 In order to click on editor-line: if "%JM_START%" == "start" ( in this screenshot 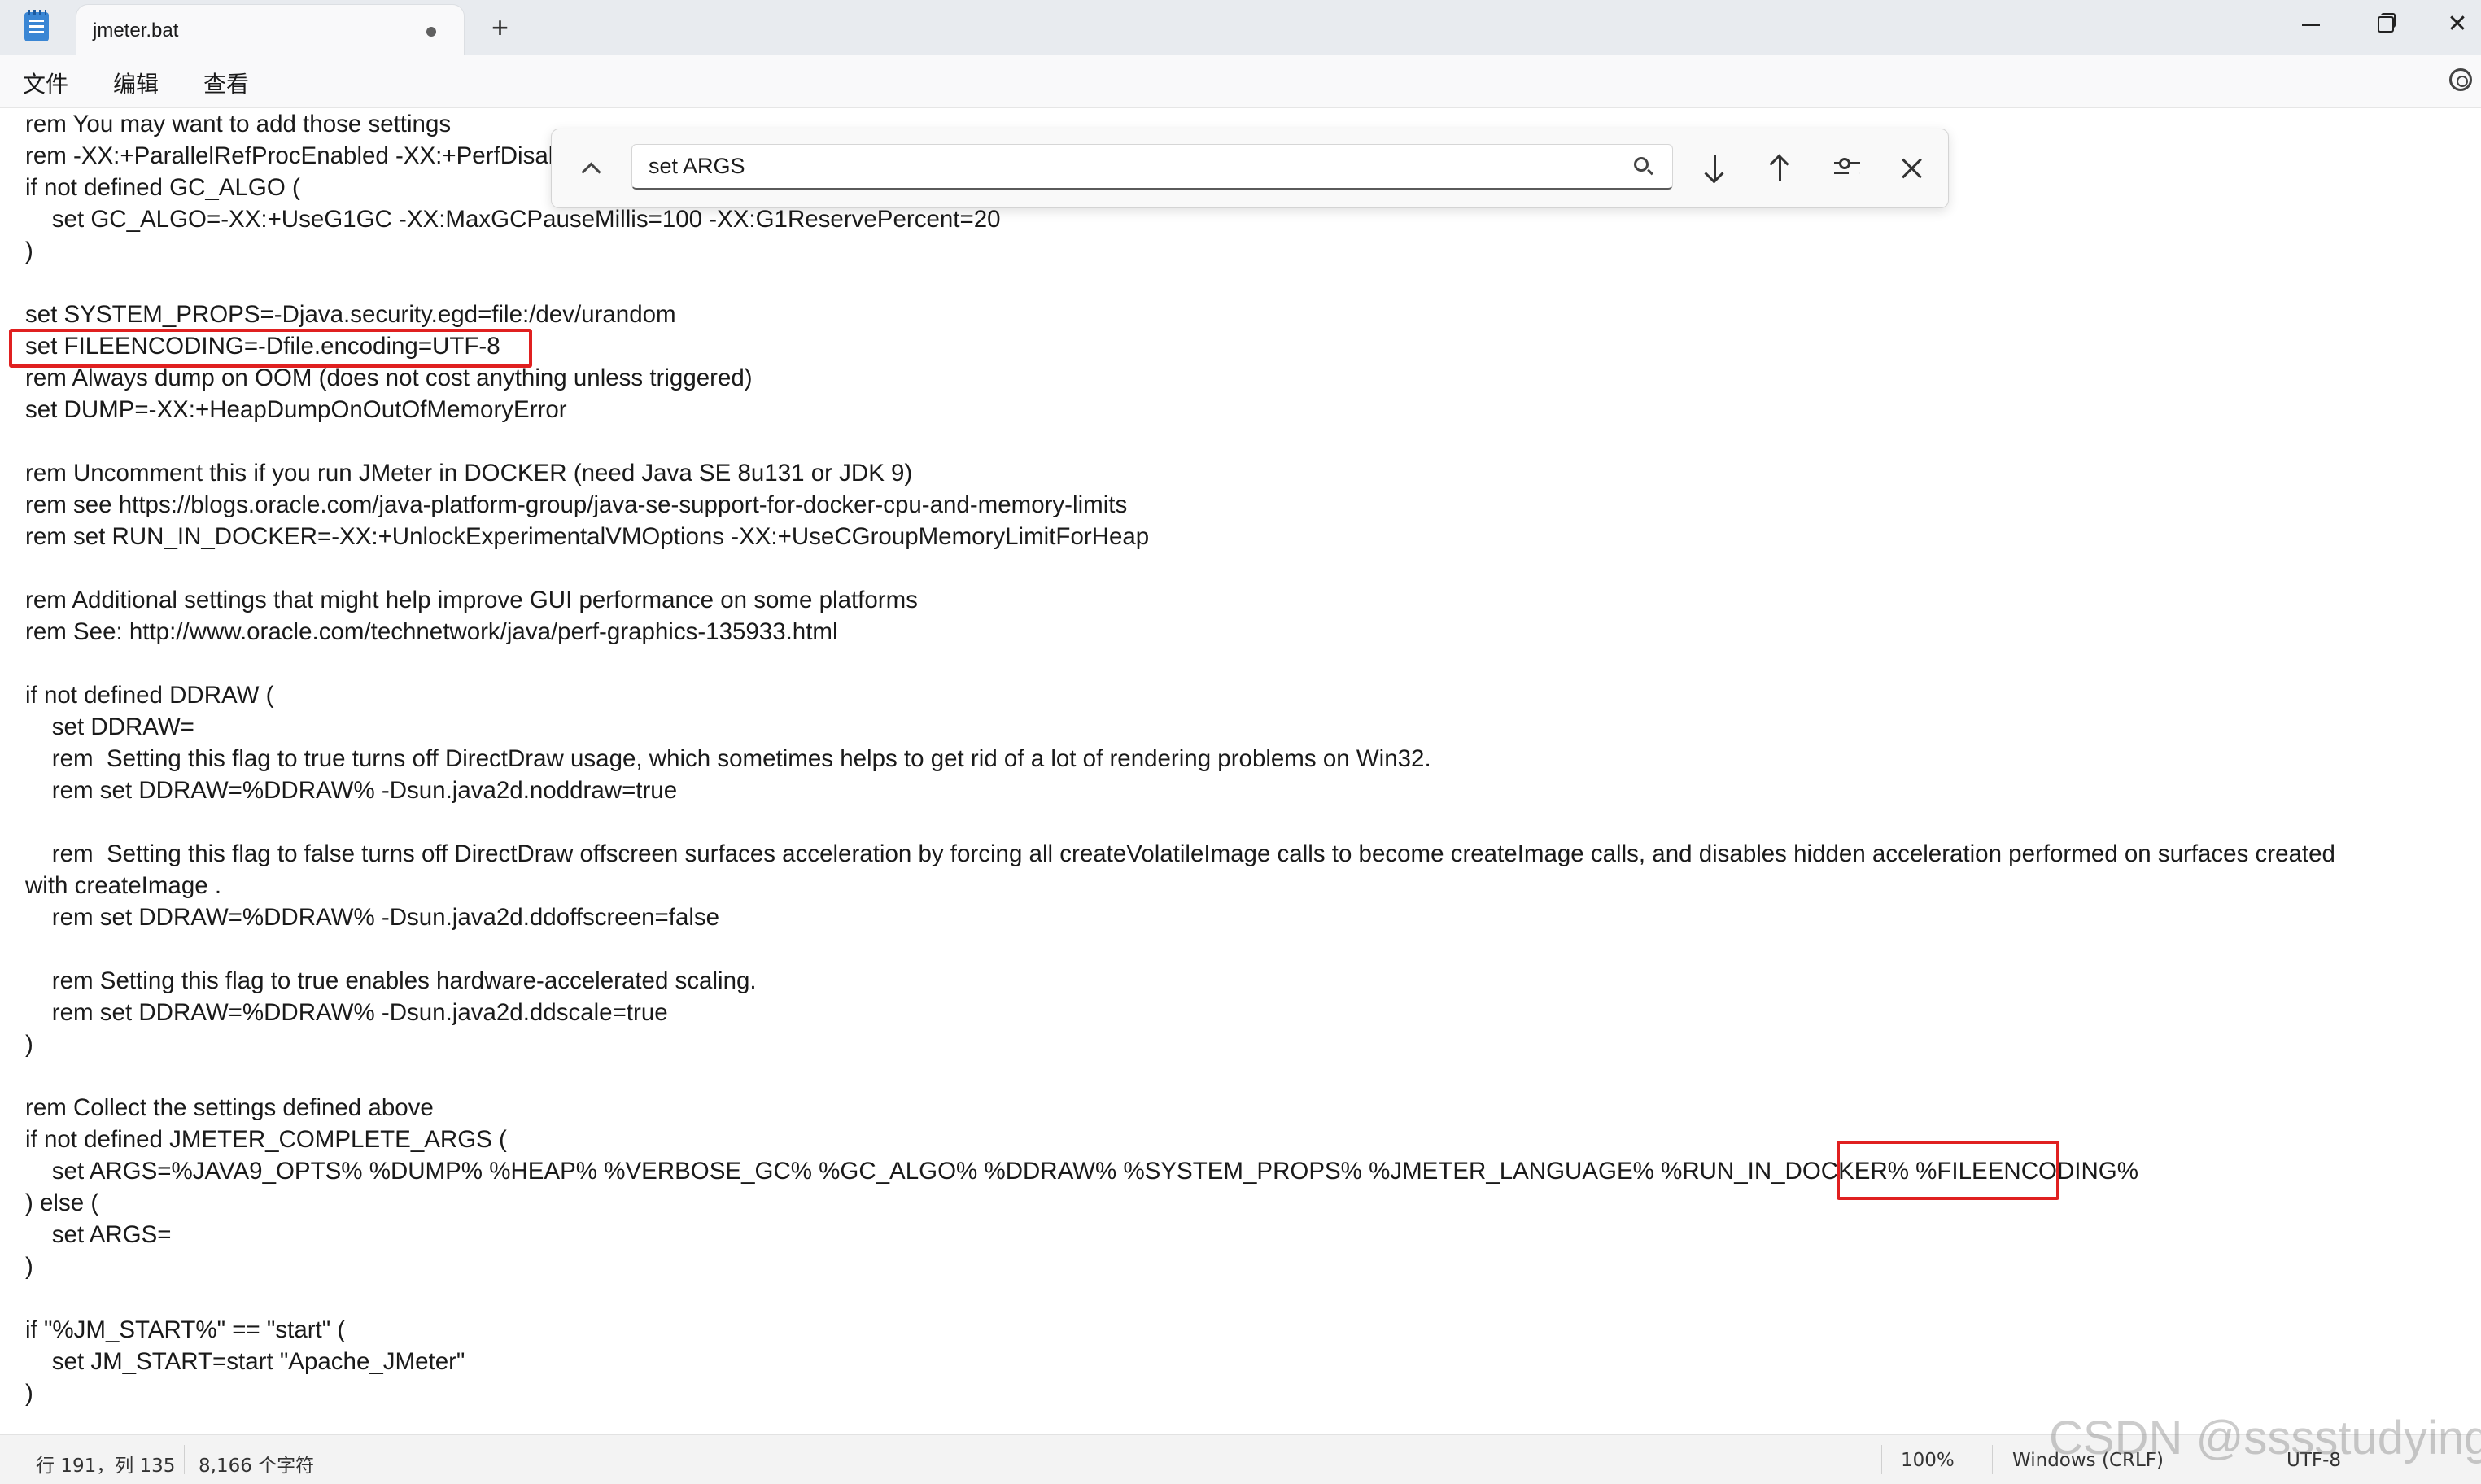, I will do `click(185, 1330)`.